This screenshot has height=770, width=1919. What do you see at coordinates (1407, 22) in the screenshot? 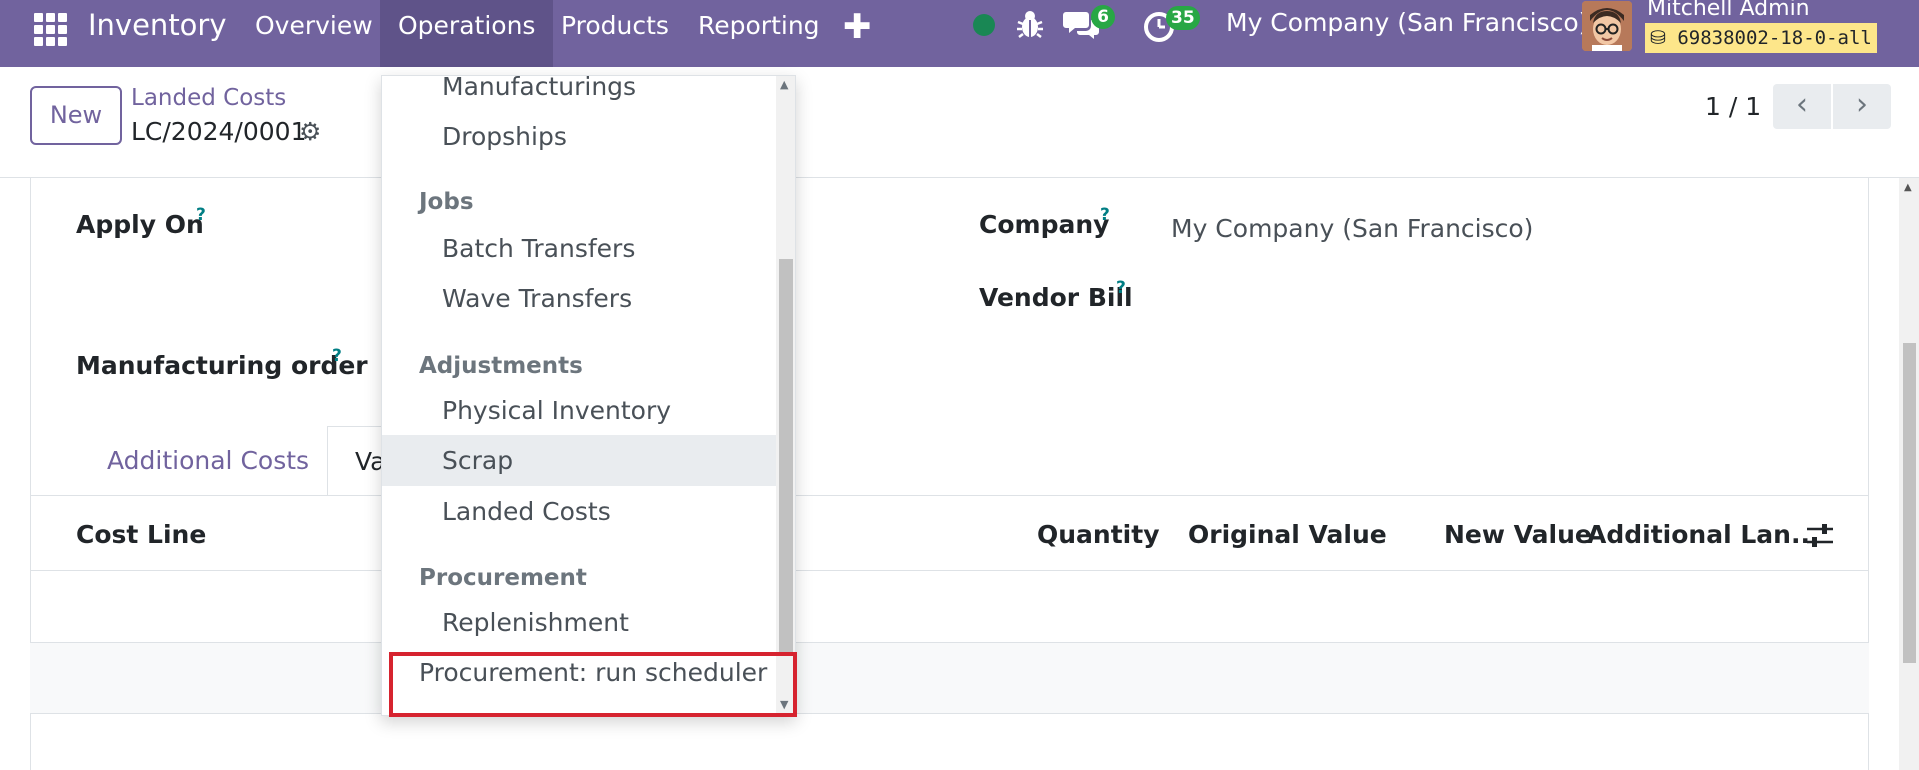
I see `company-switcher: My Company (San Francisco)` at bounding box center [1407, 22].